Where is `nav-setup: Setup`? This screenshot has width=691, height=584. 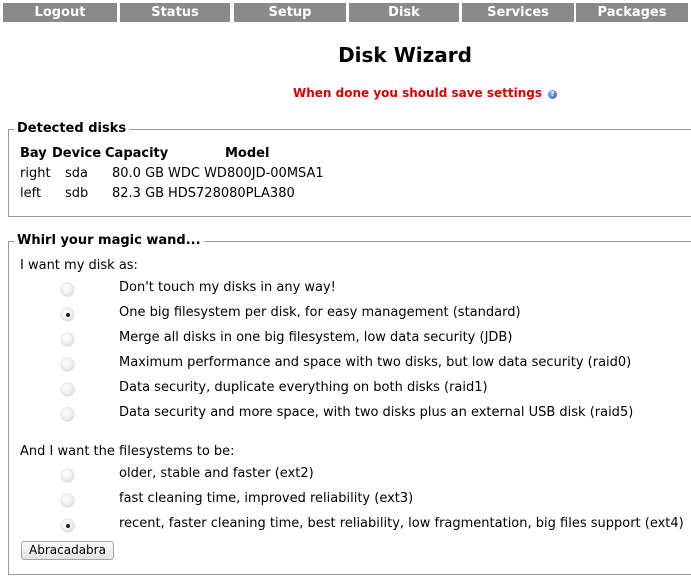
nav-setup: Setup is located at coordinates (290, 12).